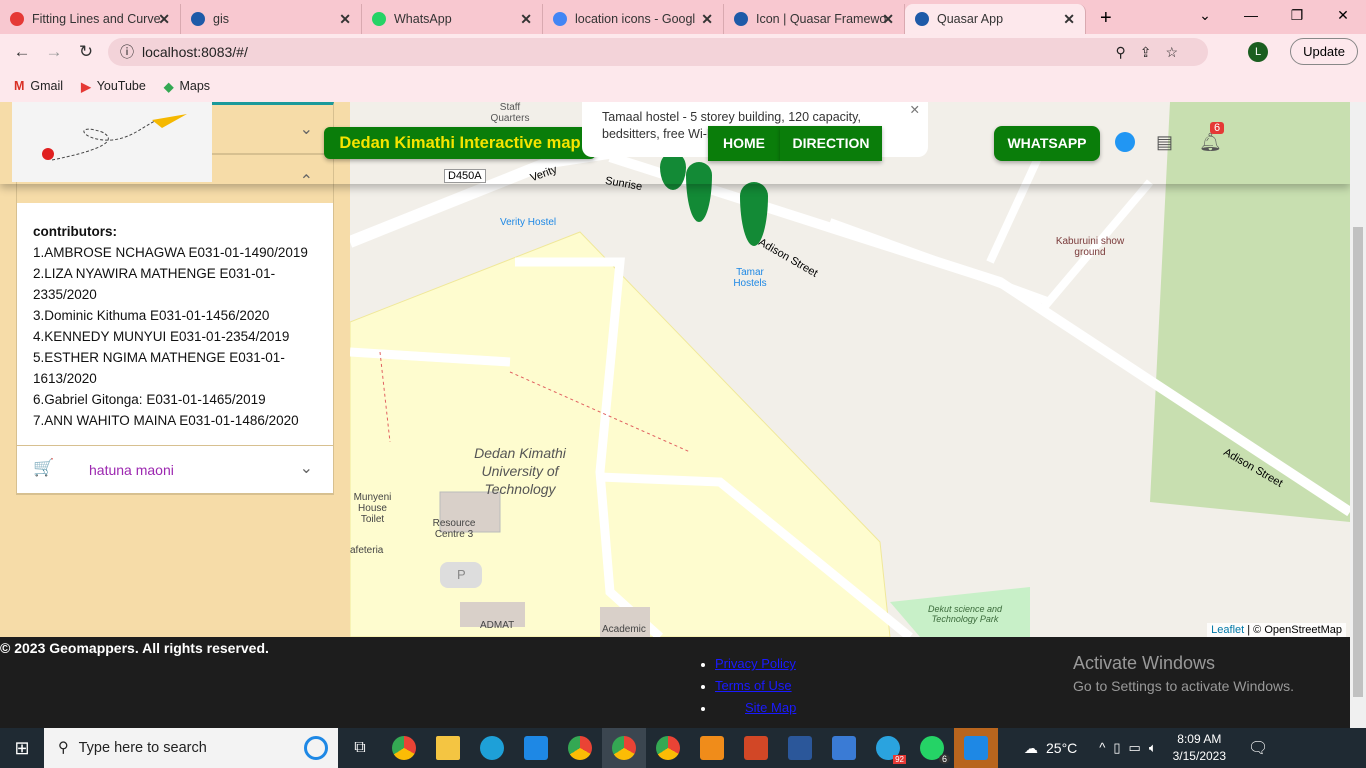 This screenshot has height=768, width=1366. Describe the element at coordinates (1205, 15) in the screenshot. I see `tab-search-icon: ⌄` at that location.